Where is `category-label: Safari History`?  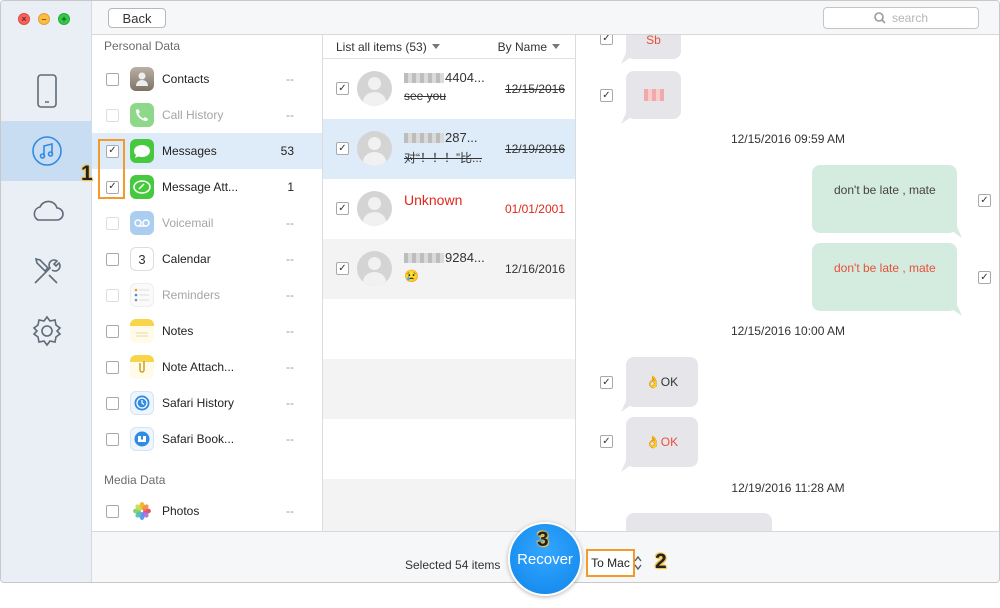
category-label: Safari History is located at coordinates (198, 403).